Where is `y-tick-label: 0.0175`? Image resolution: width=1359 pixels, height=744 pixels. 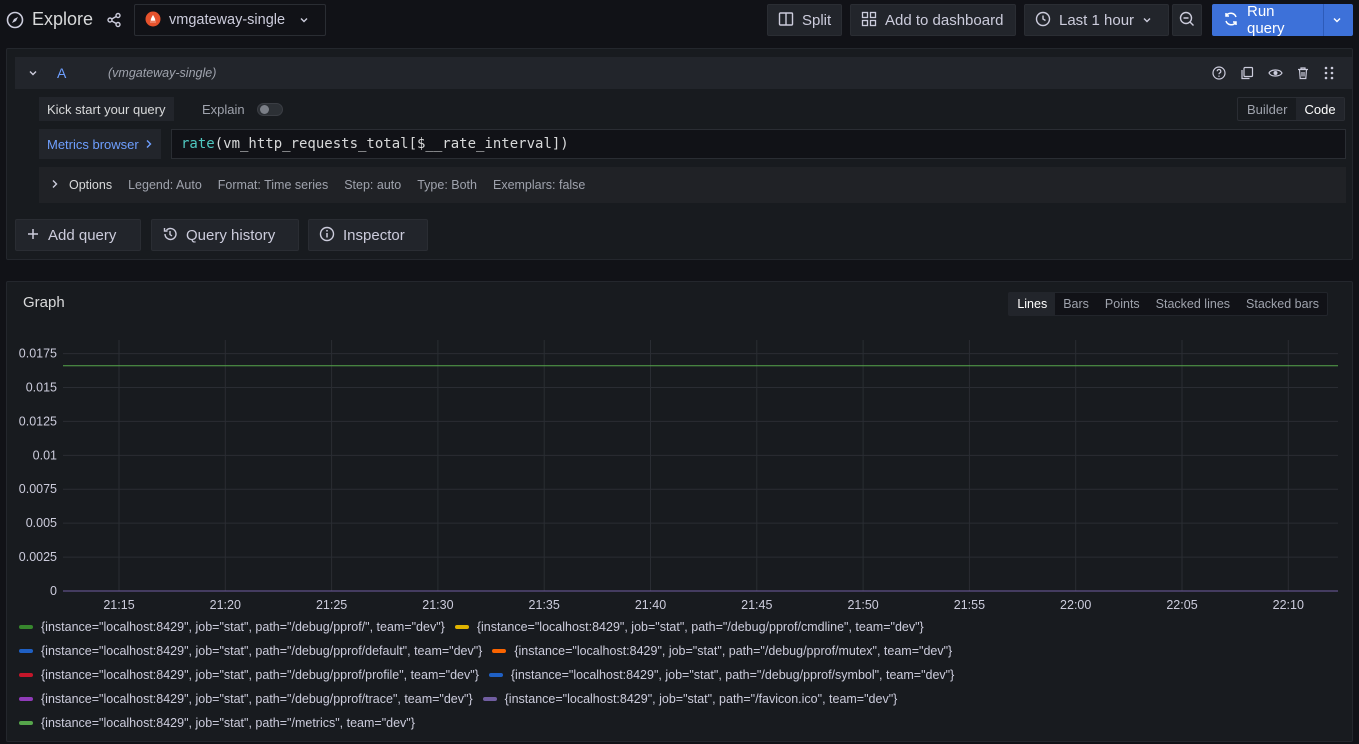
y-tick-label: 0.0175 is located at coordinates (38, 354).